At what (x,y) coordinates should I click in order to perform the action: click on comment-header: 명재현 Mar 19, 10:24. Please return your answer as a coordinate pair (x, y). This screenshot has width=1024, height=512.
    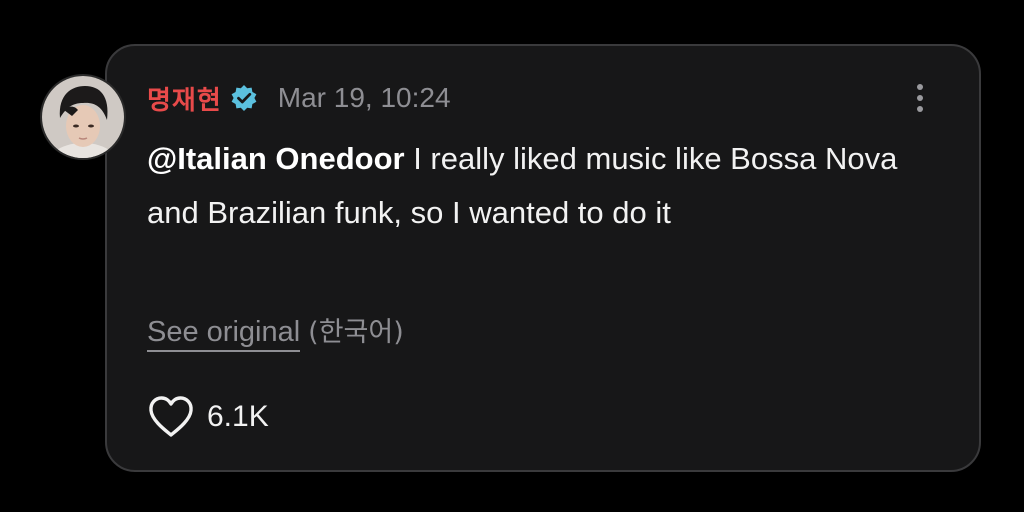
    Looking at the image, I should click on (299, 98).